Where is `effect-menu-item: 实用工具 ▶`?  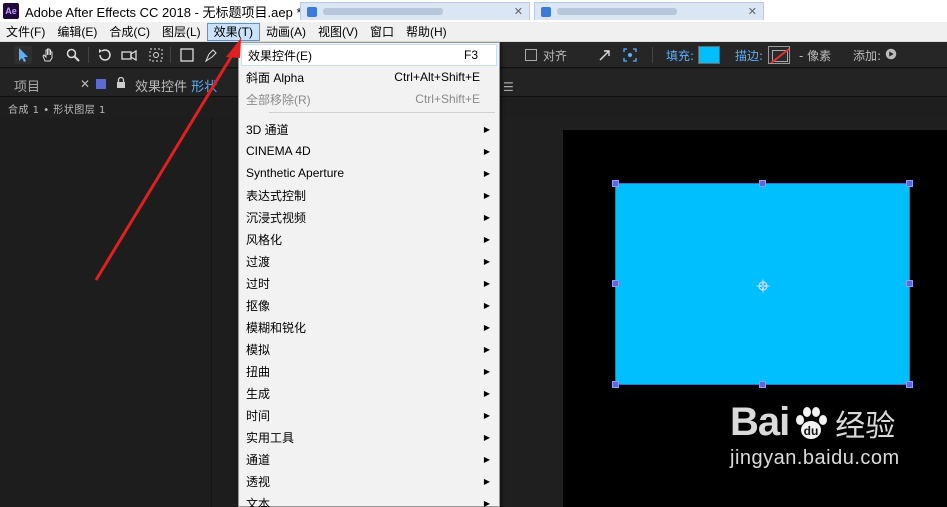 effect-menu-item: 实用工具 ▶ is located at coordinates (369, 437).